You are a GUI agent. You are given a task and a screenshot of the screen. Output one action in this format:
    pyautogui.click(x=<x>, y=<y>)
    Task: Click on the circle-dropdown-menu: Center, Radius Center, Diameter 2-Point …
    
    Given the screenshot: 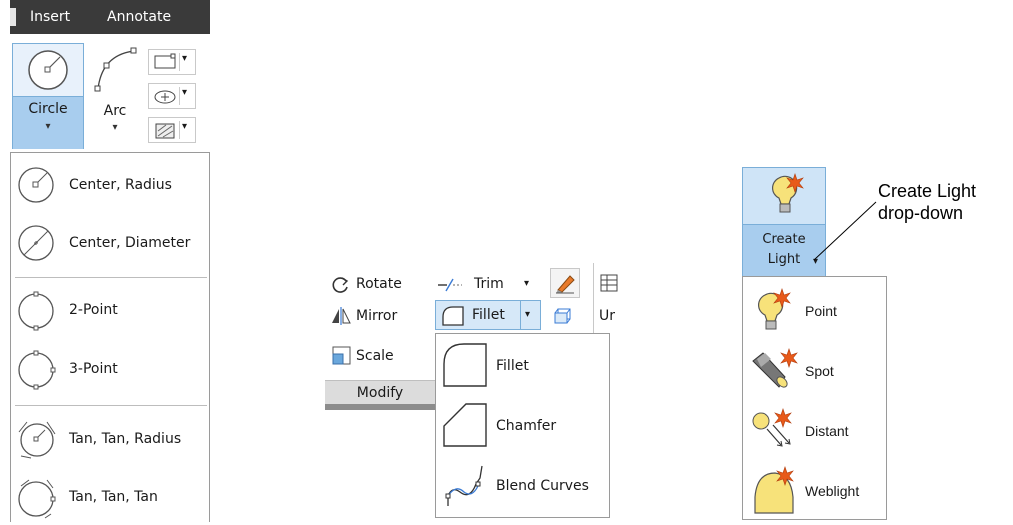 What is the action you would take?
    pyautogui.click(x=110, y=337)
    